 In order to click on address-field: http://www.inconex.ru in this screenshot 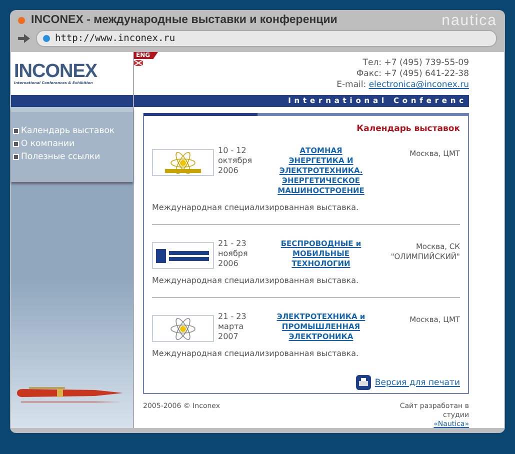, I will do `click(266, 38)`.